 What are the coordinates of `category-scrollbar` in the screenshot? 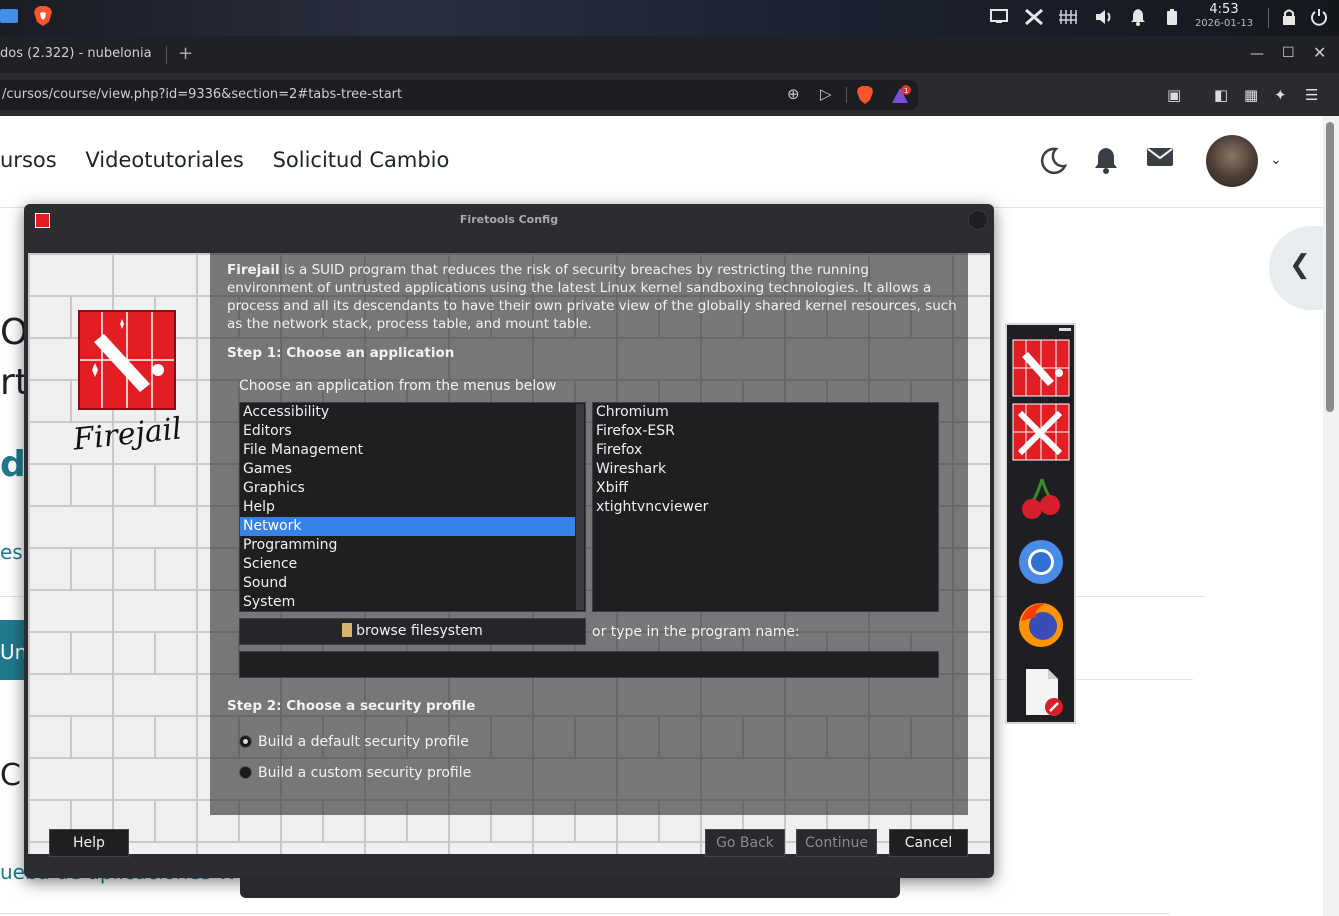 It's located at (580, 507).